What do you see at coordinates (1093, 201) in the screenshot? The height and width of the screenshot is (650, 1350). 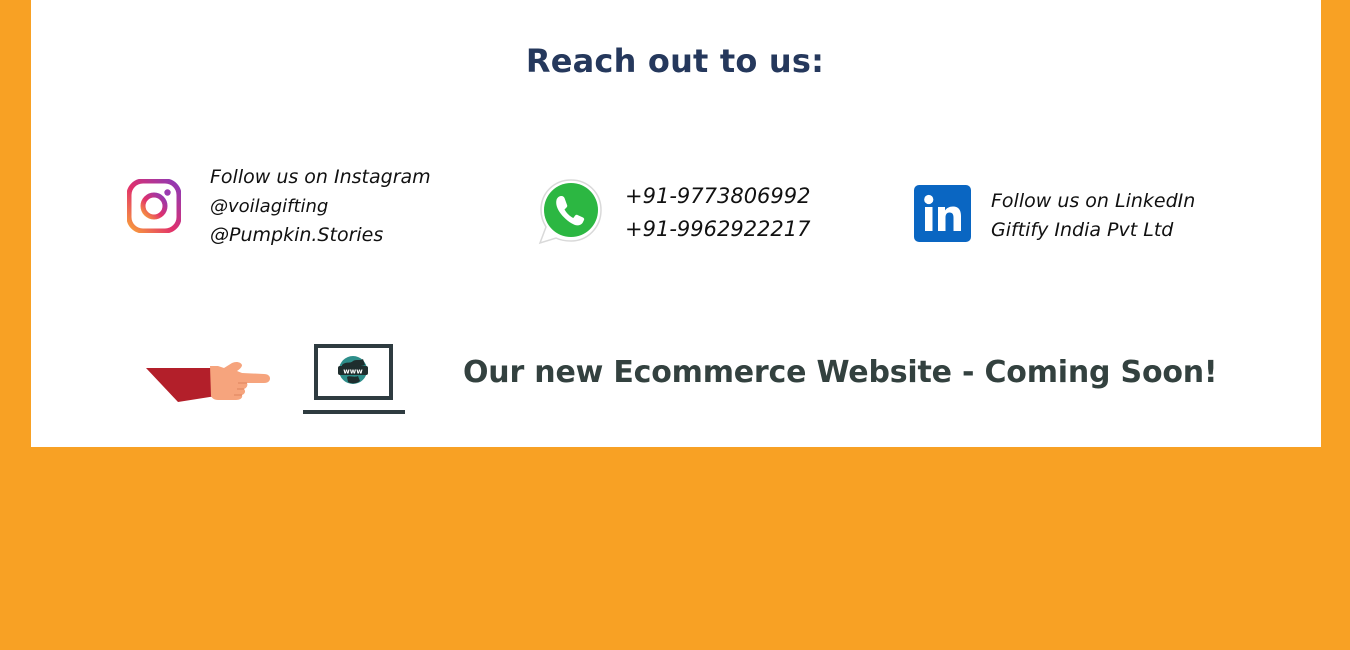 I see `linkedin-follow-label: Follow us on LinkedIn` at bounding box center [1093, 201].